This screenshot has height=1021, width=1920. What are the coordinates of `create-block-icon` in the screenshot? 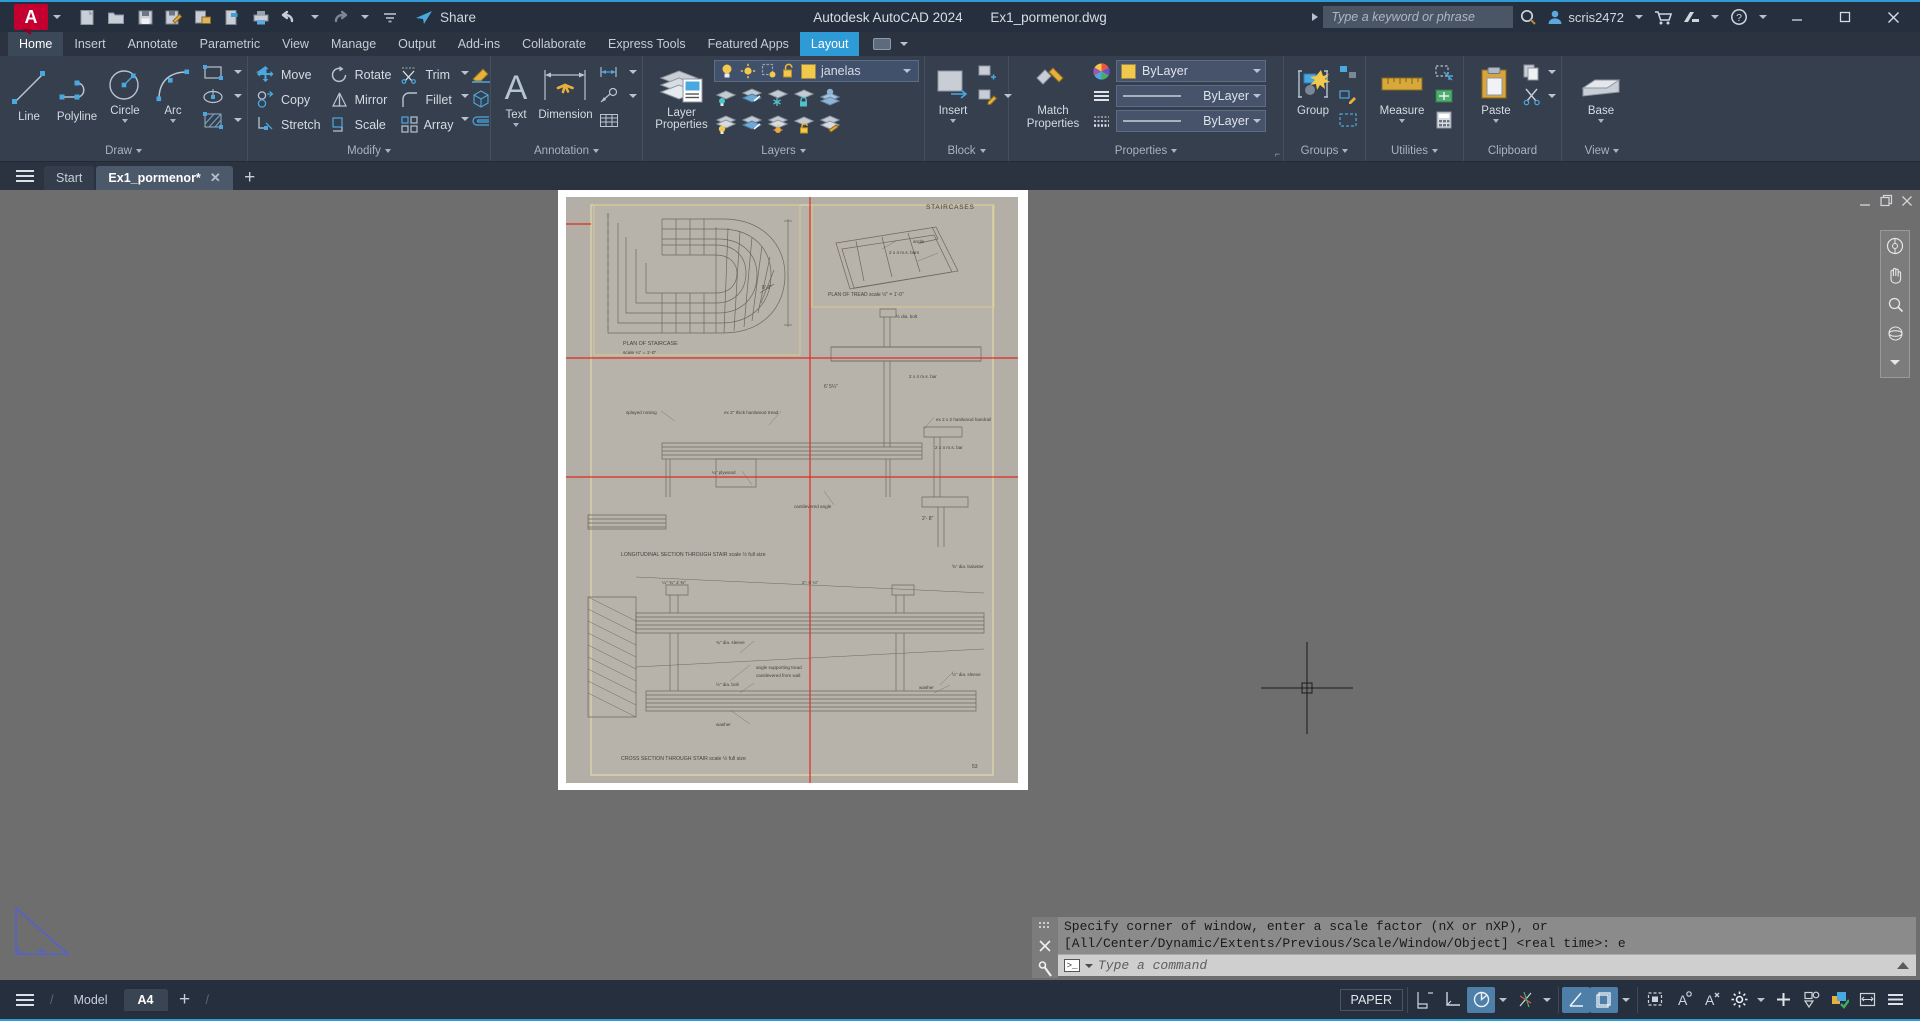 It's located at (987, 72).